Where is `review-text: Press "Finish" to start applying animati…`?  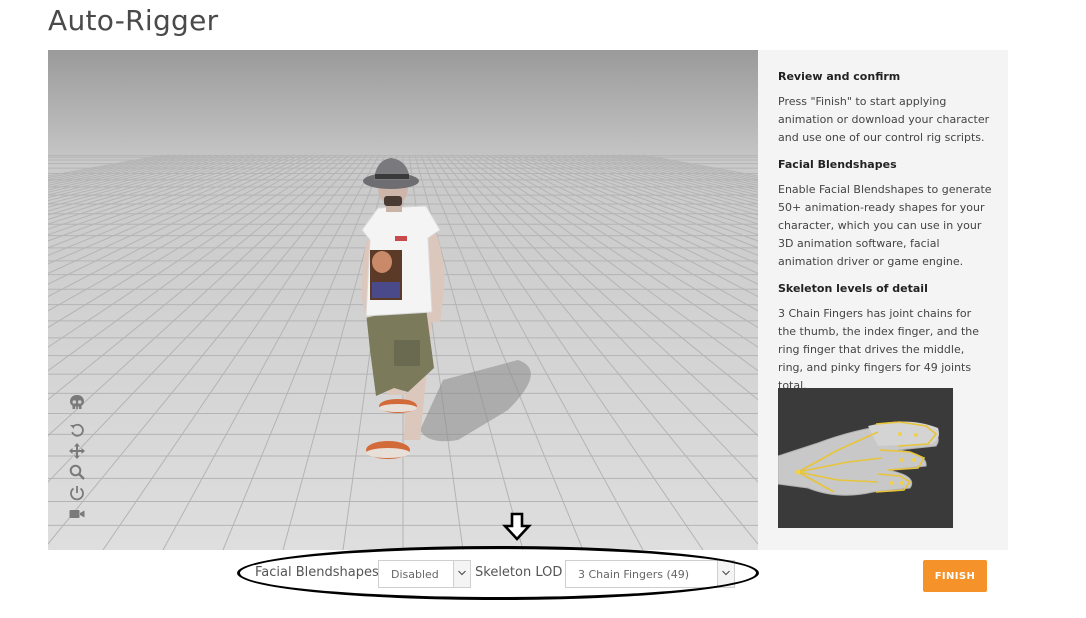 review-text: Press "Finish" to start applying animati… is located at coordinates (884, 119).